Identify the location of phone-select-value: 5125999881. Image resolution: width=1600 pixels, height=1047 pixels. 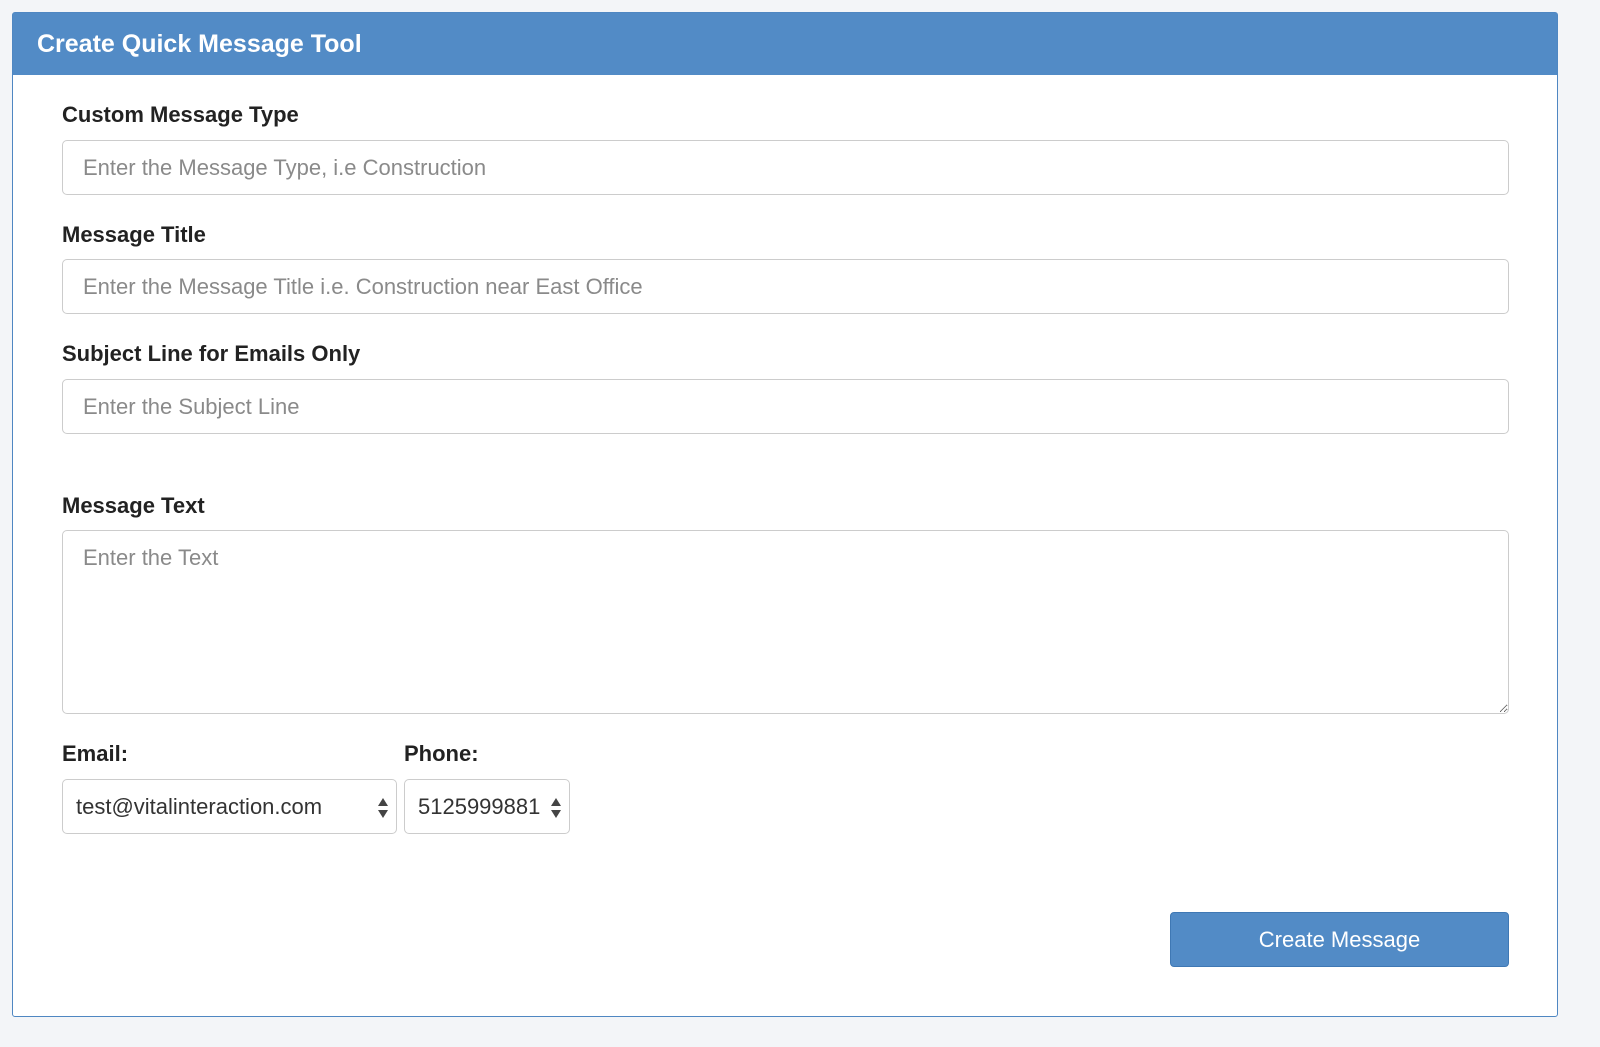
(479, 806).